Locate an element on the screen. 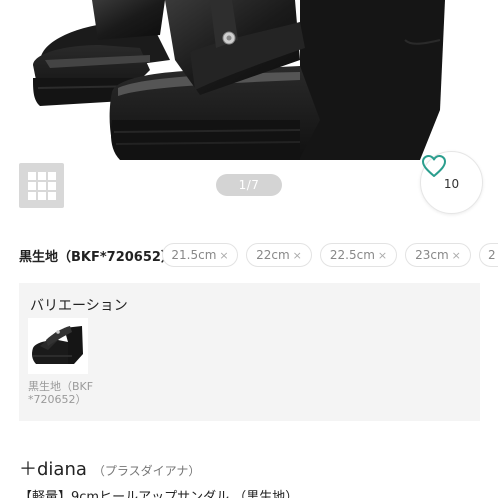  grid-view-button is located at coordinates (41, 185).